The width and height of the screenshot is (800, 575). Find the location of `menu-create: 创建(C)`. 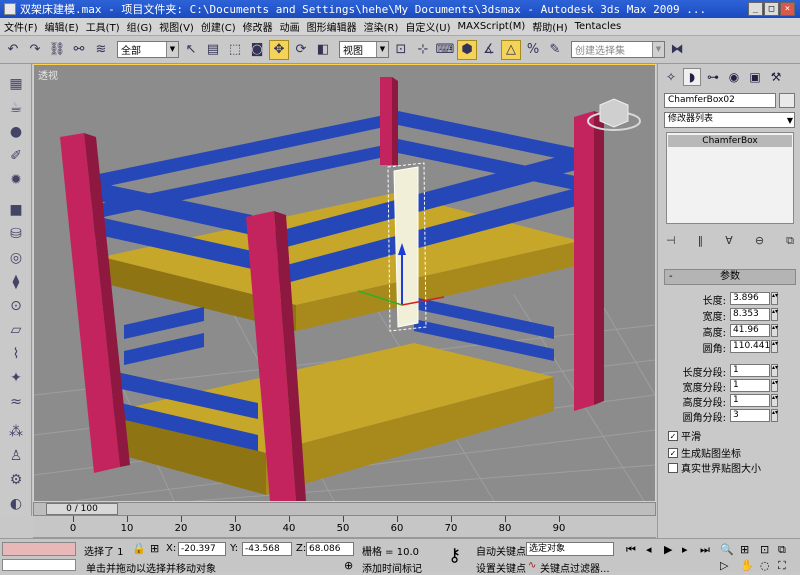

menu-create: 创建(C) is located at coordinates (218, 26).